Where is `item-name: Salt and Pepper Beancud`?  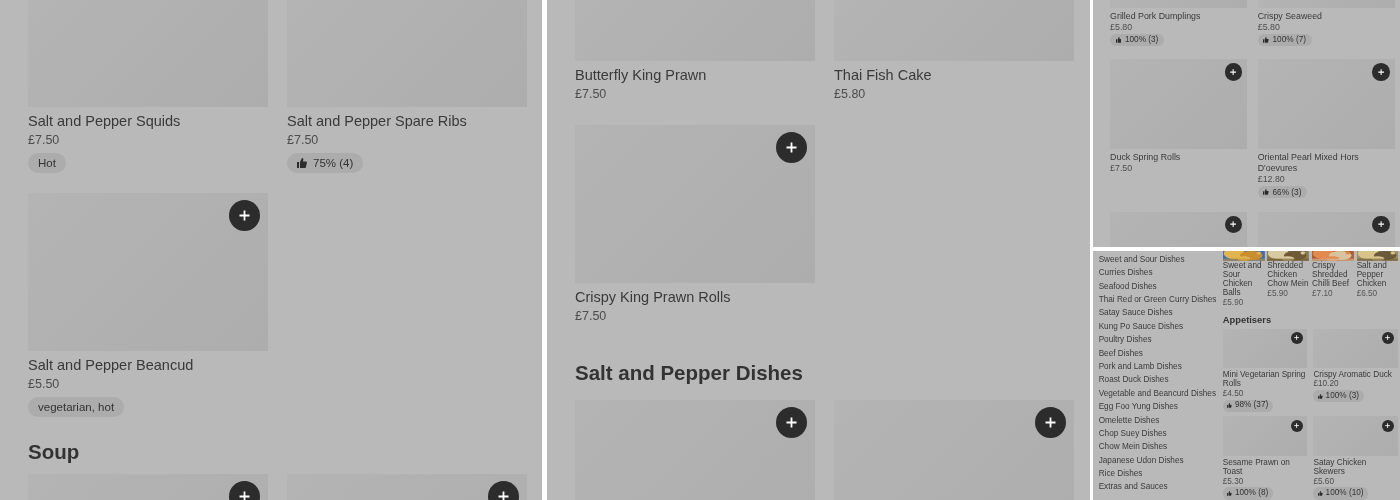 item-name: Salt and Pepper Beancud is located at coordinates (111, 365).